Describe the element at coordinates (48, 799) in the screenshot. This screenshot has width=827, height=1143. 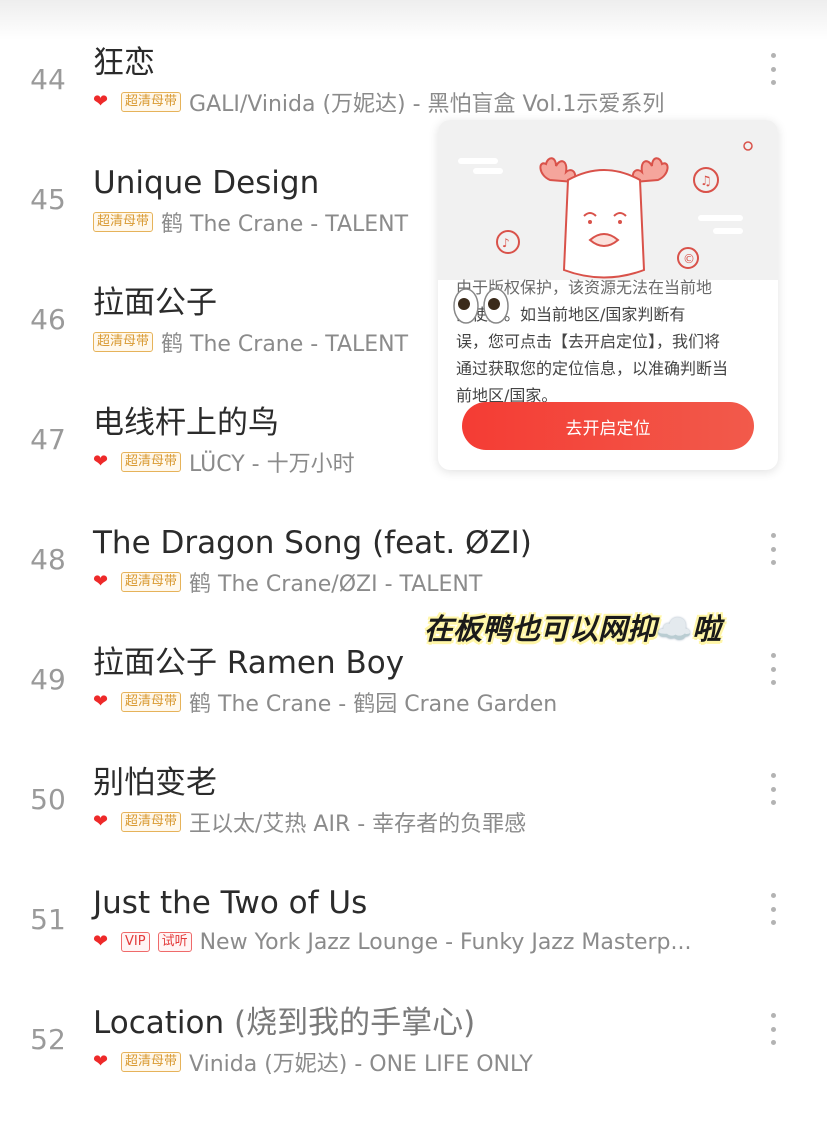
I see `track-number: 50` at that location.